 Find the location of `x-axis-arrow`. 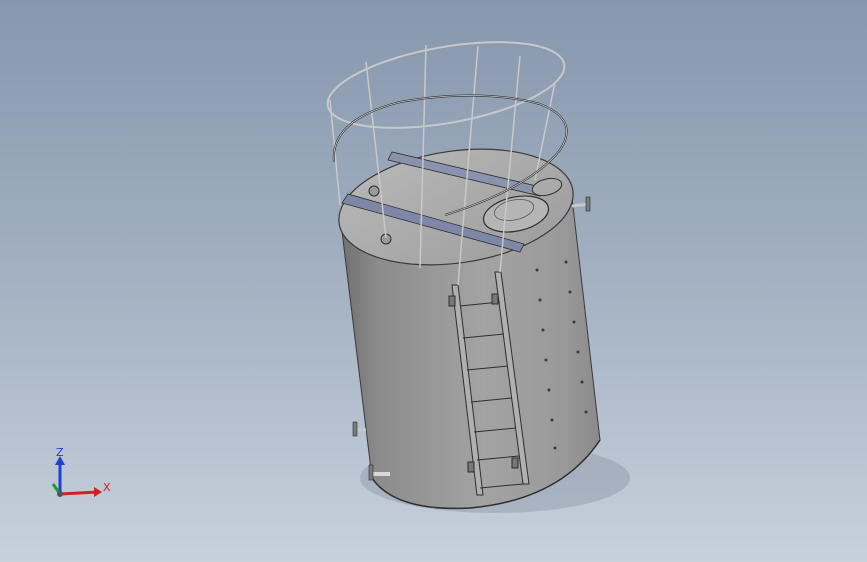

x-axis-arrow is located at coordinates (98, 492).